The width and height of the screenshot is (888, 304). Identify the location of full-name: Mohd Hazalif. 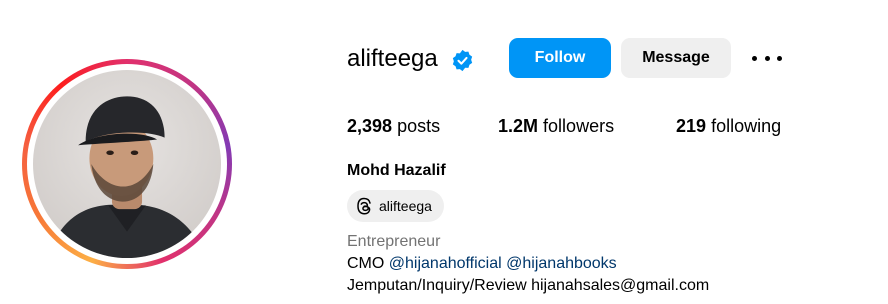
(396, 170).